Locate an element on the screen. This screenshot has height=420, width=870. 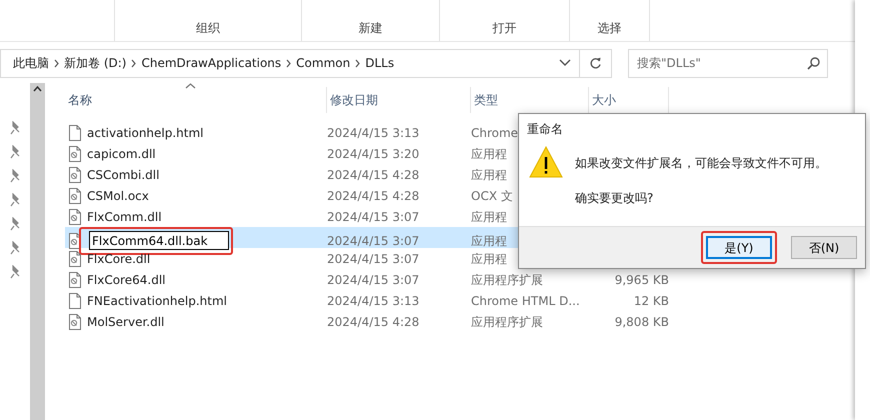
search-icon is located at coordinates (813, 63).